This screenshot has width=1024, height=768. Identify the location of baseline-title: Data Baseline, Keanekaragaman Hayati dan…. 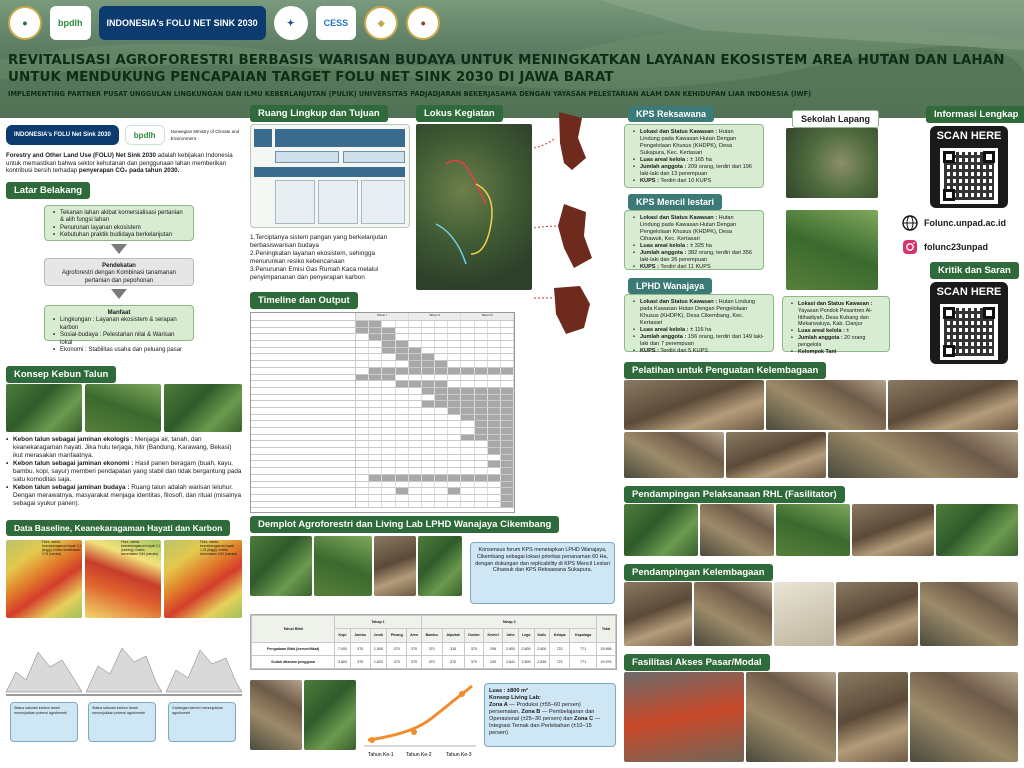
(118, 528).